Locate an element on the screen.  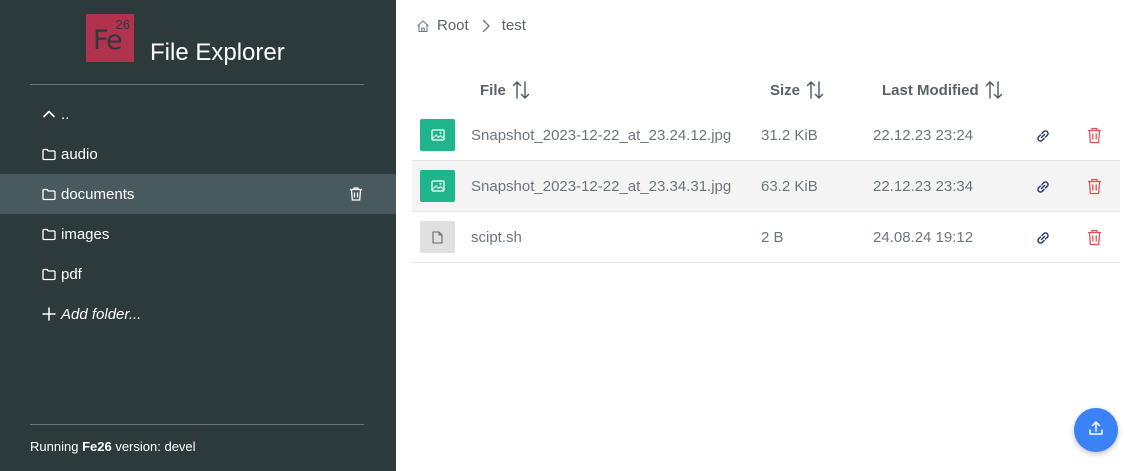
upload-icon is located at coordinates (1096, 430).